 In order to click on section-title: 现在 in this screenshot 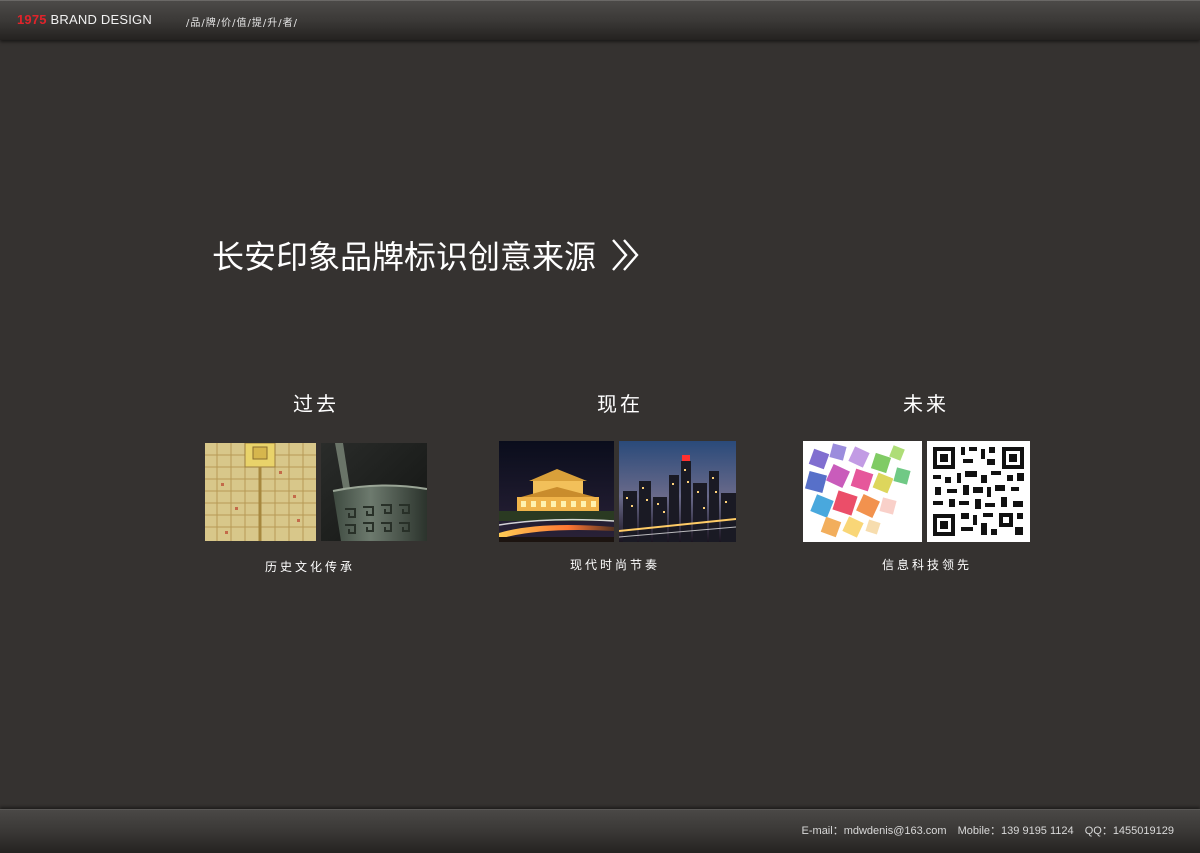, I will do `click(620, 404)`.